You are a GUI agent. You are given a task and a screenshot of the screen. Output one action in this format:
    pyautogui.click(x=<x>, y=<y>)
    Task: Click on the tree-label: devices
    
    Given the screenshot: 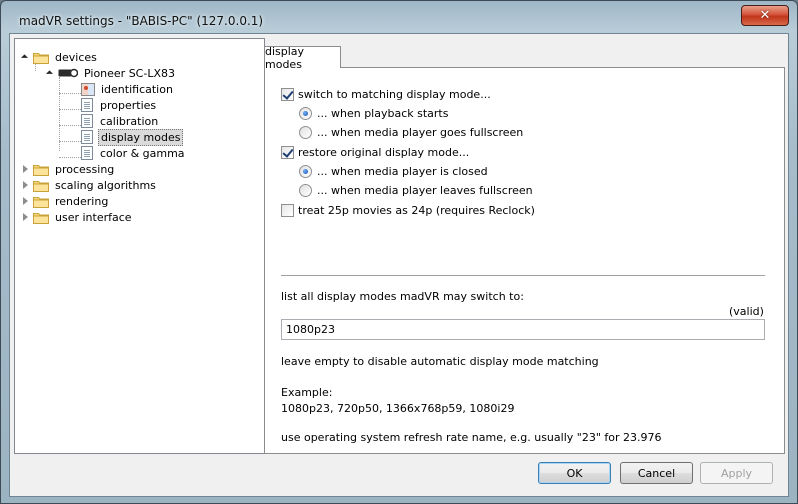 What is the action you would take?
    pyautogui.click(x=76, y=57)
    